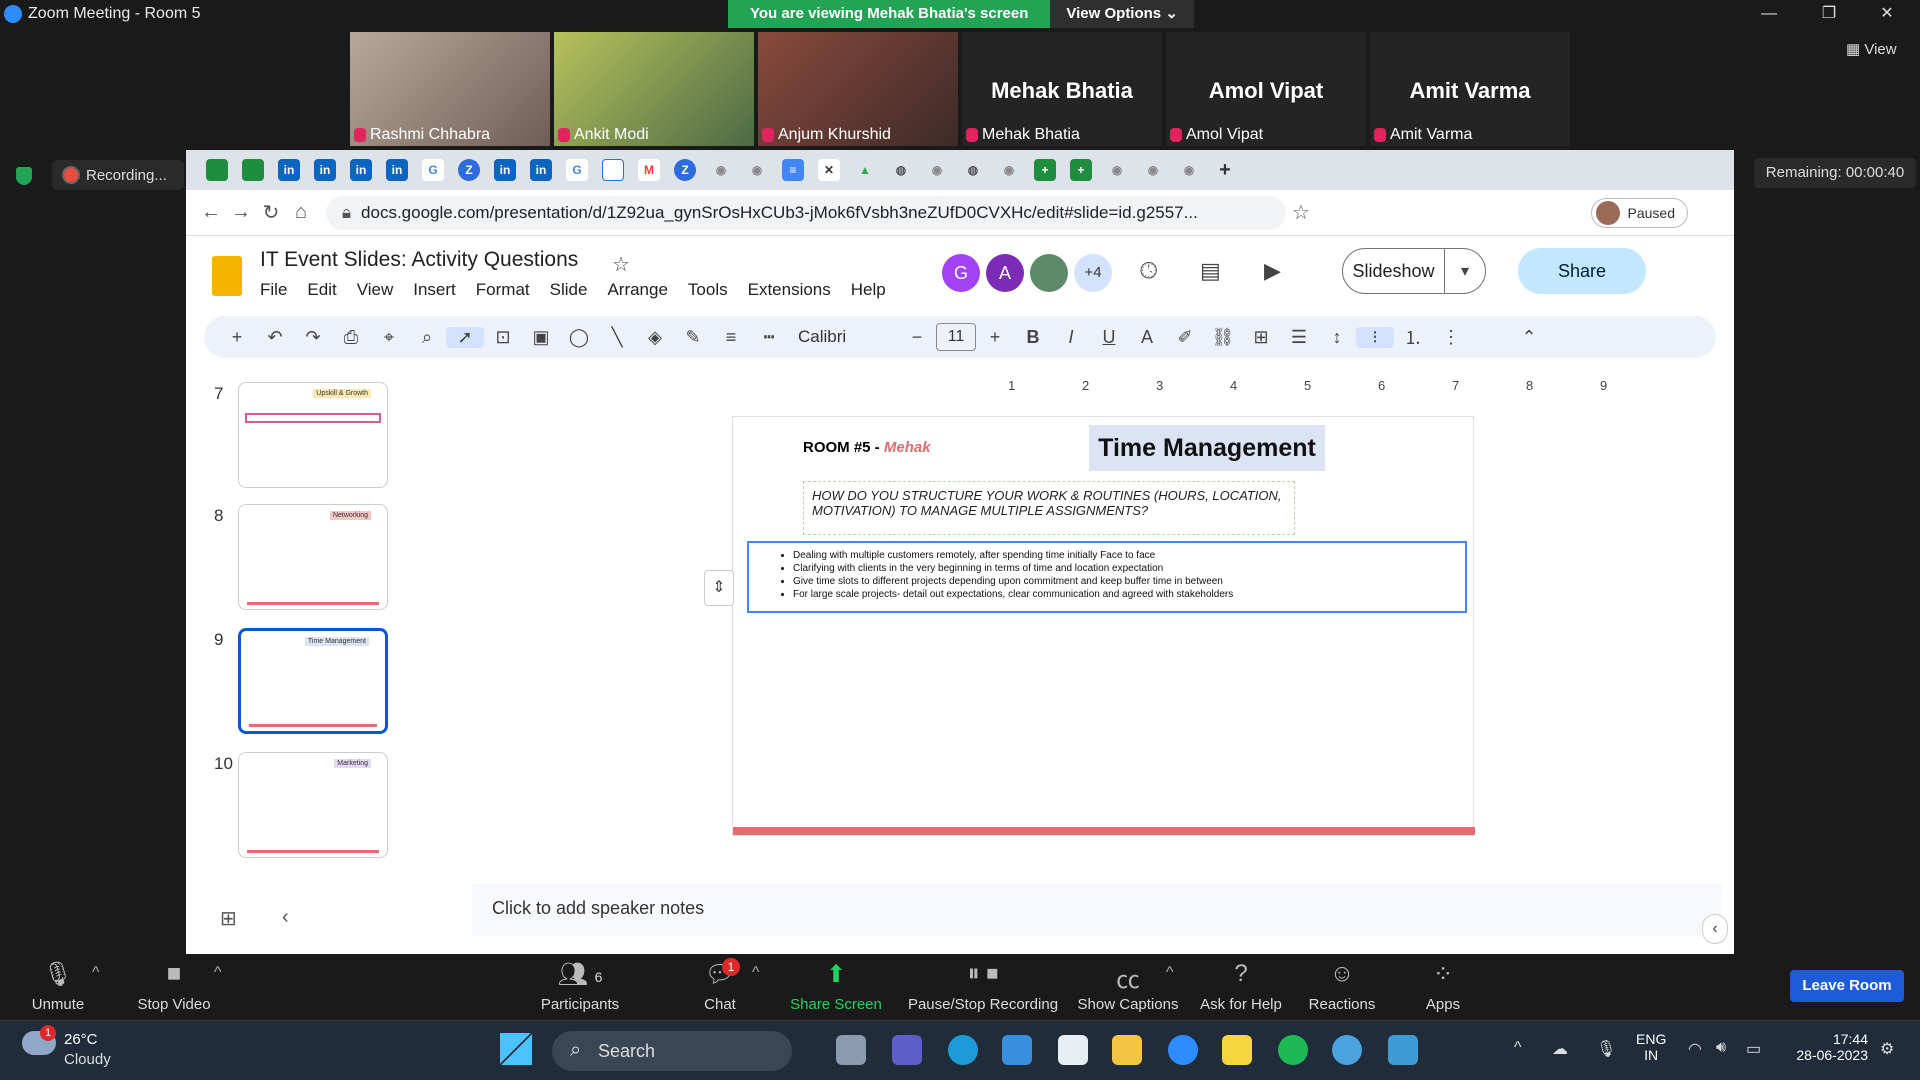  What do you see at coordinates (1266, 89) in the screenshot?
I see `participant-tile: Amol Vipat Amol Vipat` at bounding box center [1266, 89].